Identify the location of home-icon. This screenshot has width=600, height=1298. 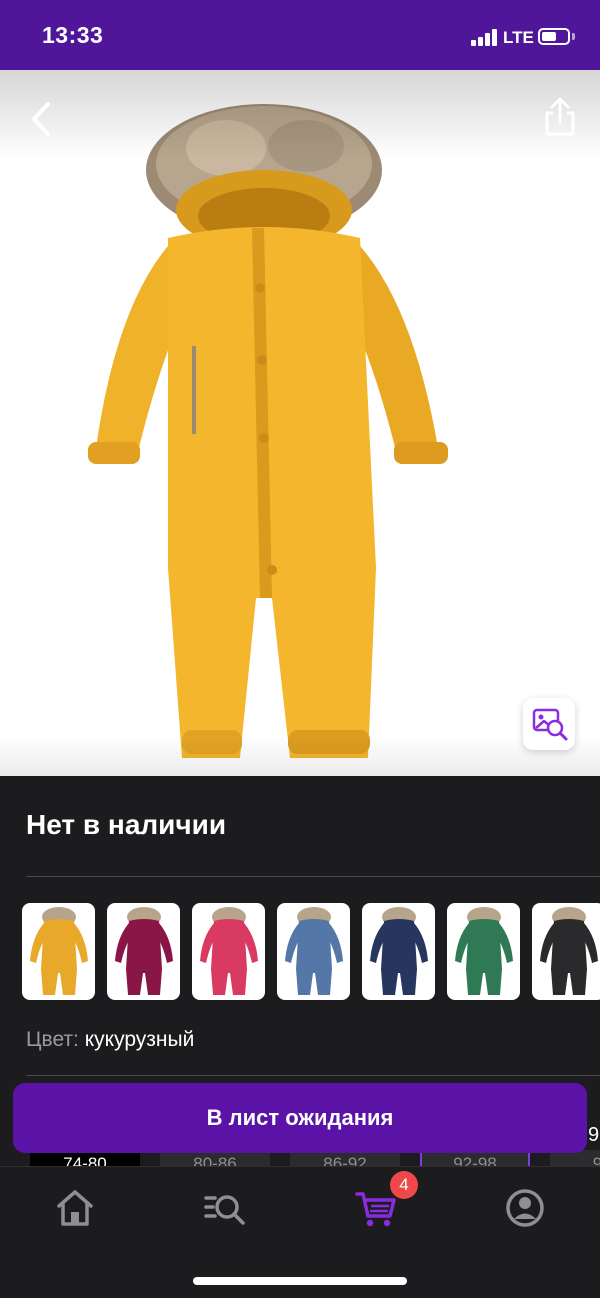
(75, 1208).